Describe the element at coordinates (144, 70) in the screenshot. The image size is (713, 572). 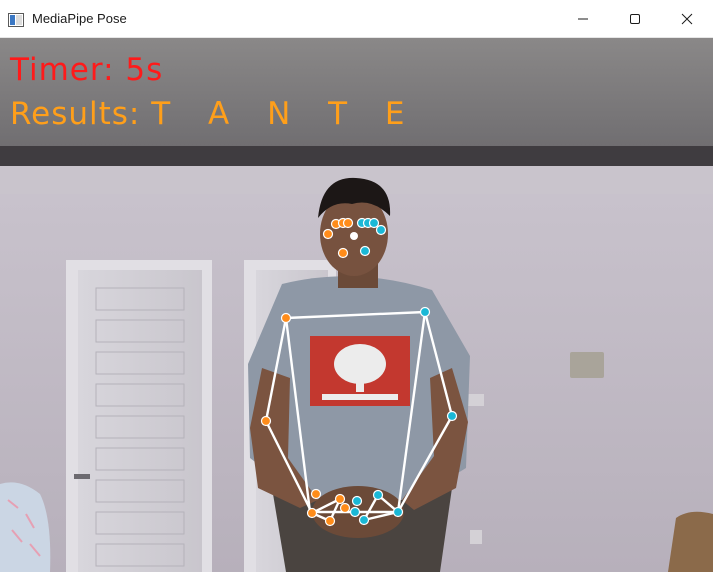
I see `timer-value: 5s` at that location.